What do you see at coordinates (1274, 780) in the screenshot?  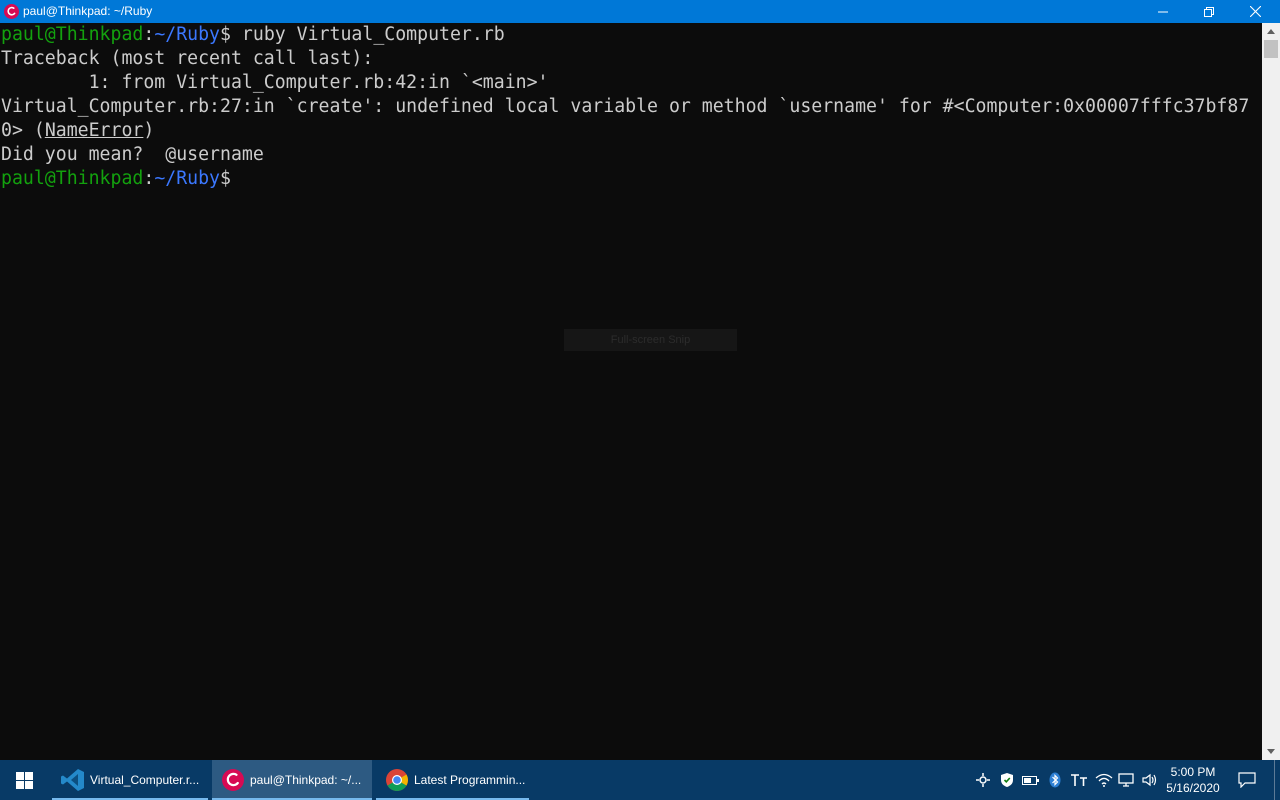 I see `show-desktop-button` at bounding box center [1274, 780].